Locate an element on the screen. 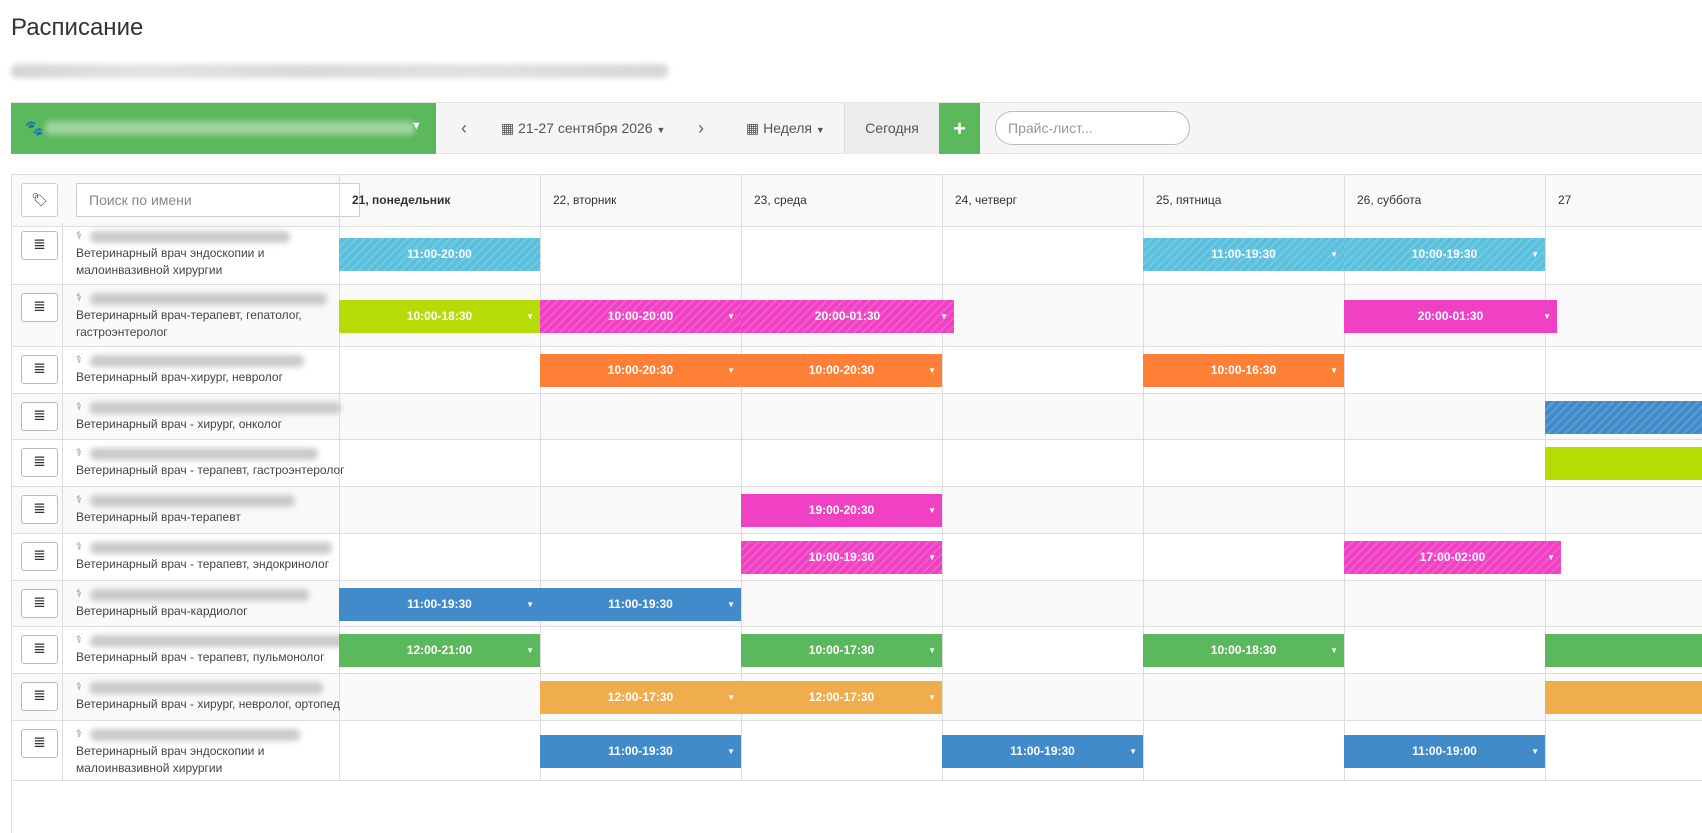 The width and height of the screenshot is (1702, 833). shift-block: 17:00-02:00 ▼ is located at coordinates (1452, 557).